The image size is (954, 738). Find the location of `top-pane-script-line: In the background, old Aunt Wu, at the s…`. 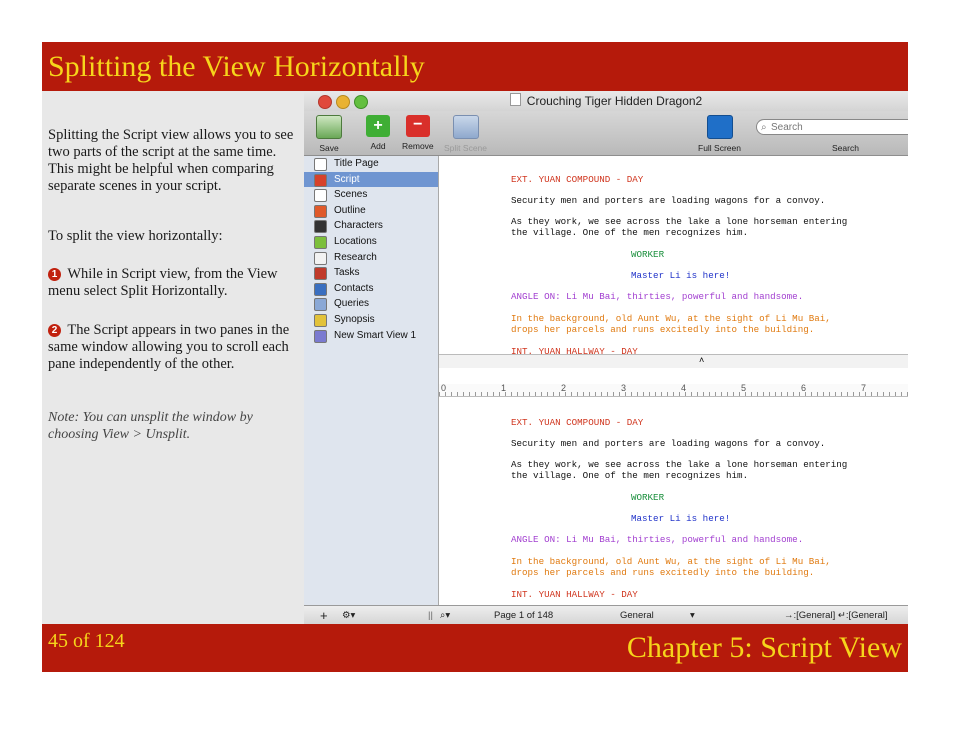

top-pane-script-line: In the background, old Aunt Wu, at the s… is located at coordinates (671, 318).